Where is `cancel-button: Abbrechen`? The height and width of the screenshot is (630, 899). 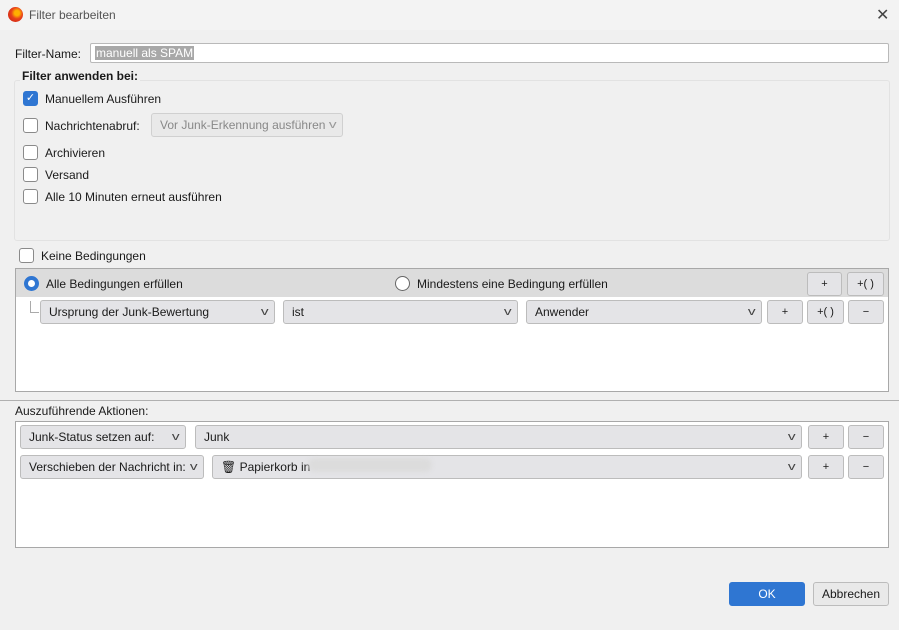
cancel-button: Abbrechen is located at coordinates (851, 594).